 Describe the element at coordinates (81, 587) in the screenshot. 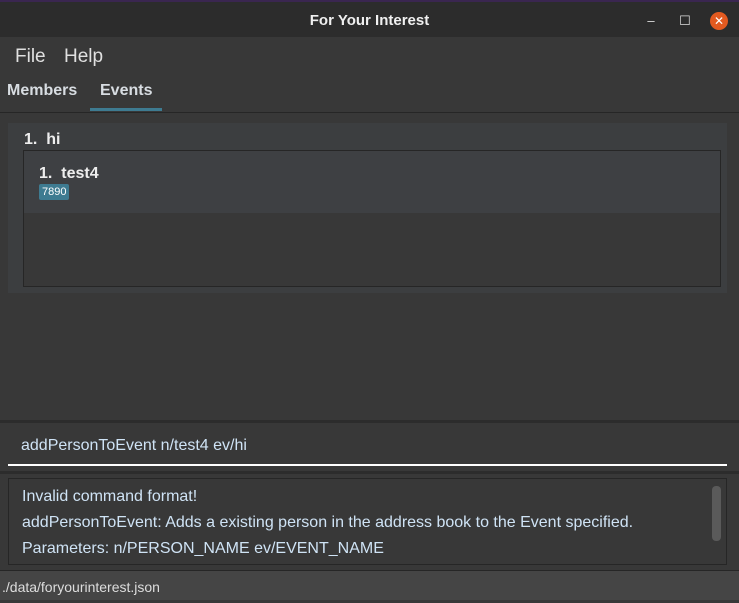

I see `save-location: ./data/foryourinterest.json` at that location.